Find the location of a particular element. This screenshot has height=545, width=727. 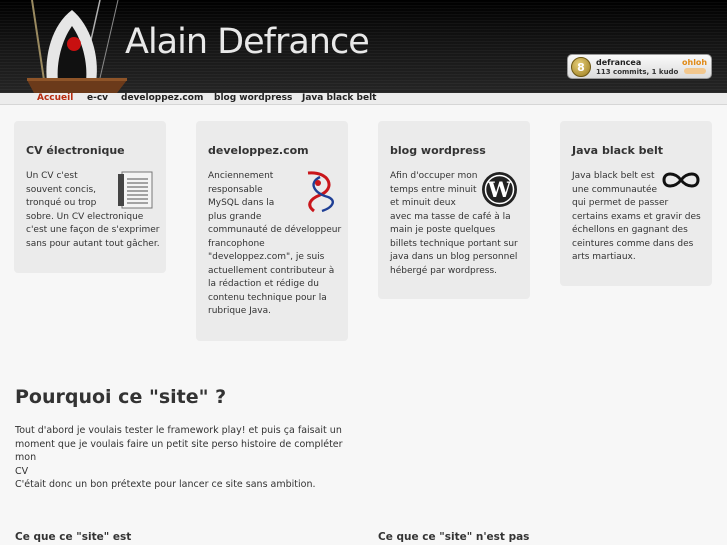

svg-text: W is located at coordinates (499, 189).